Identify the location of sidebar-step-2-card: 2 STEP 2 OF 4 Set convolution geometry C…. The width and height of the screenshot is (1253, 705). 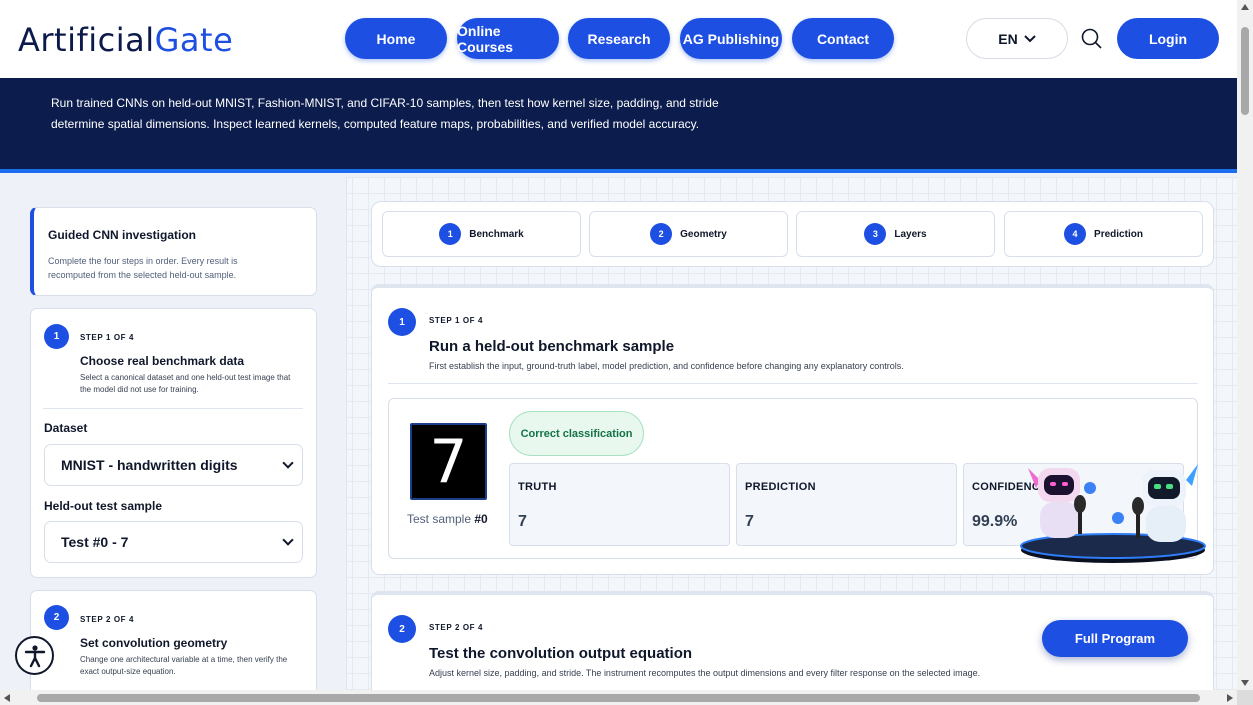
(173, 645).